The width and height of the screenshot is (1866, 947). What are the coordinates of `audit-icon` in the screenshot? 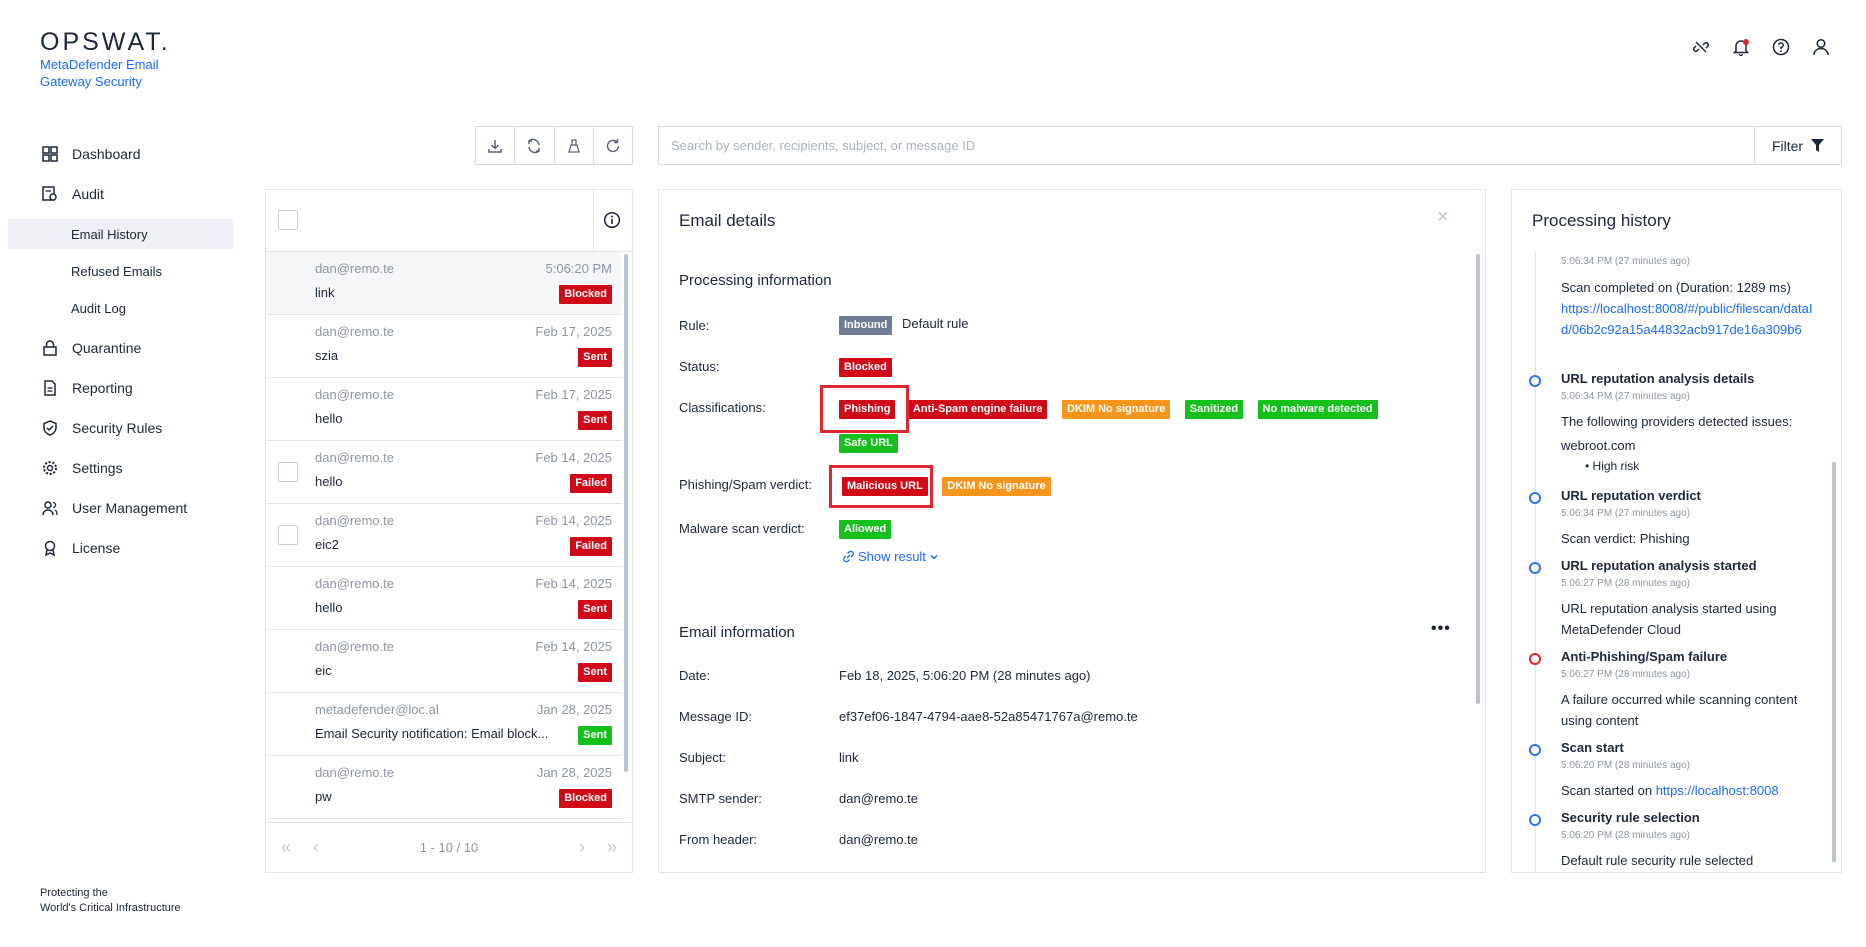 It's located at (50, 194).